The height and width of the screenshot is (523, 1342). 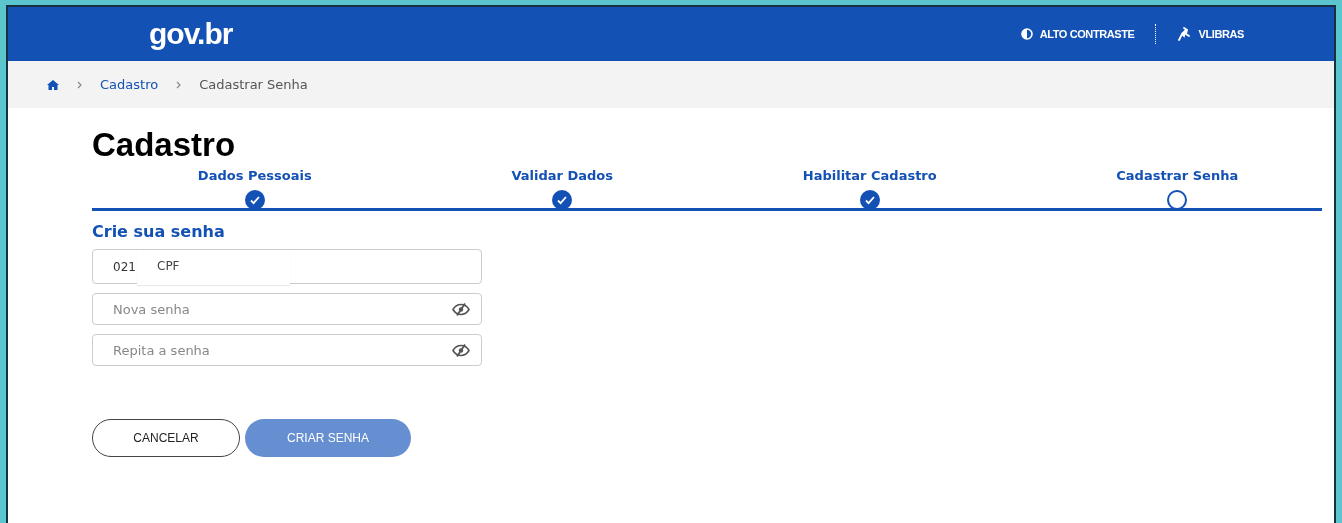 I want to click on page-title: Cadastro, so click(x=164, y=145).